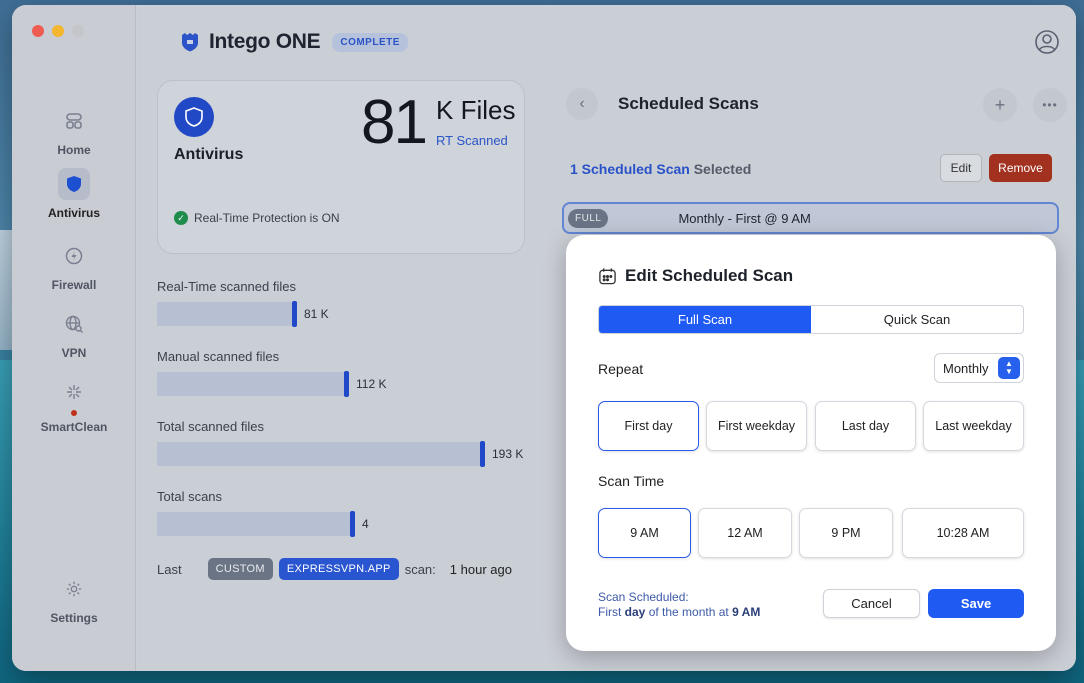  What do you see at coordinates (607, 275) in the screenshot?
I see `calendar-icon` at bounding box center [607, 275].